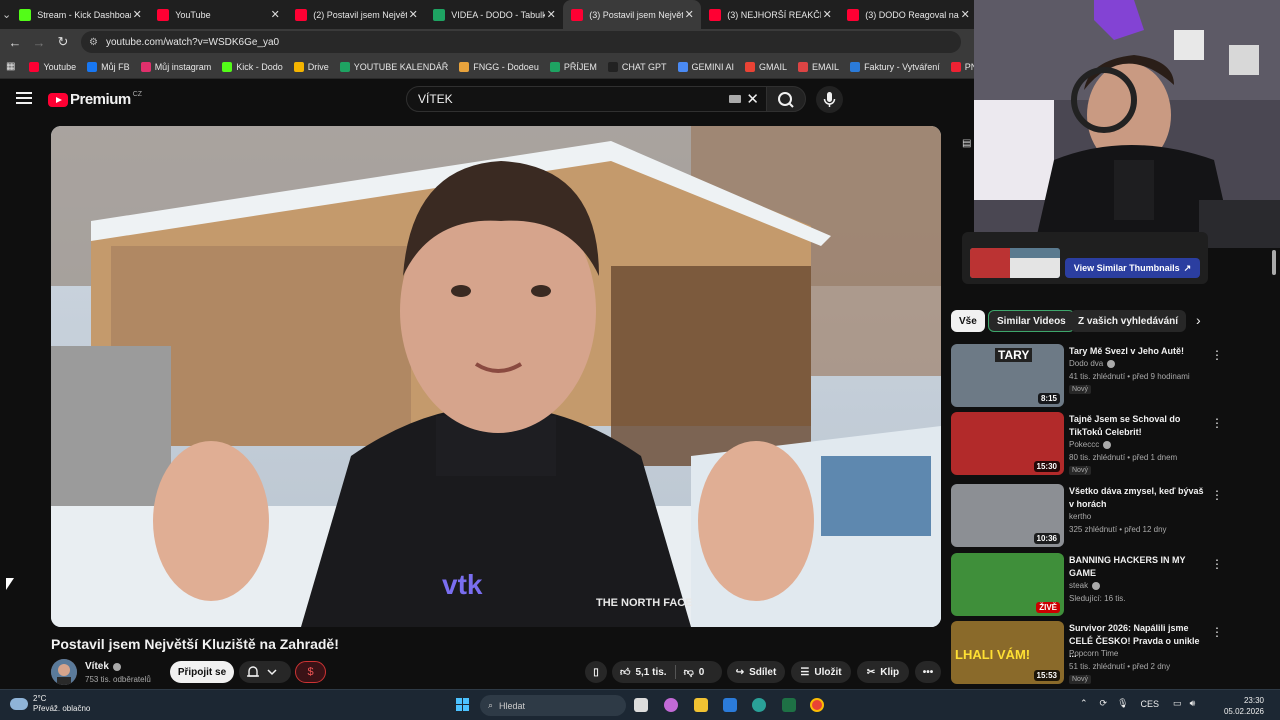 This screenshot has width=1280, height=720. I want to click on chevron-up-icon: ⌃, so click(1084, 703).